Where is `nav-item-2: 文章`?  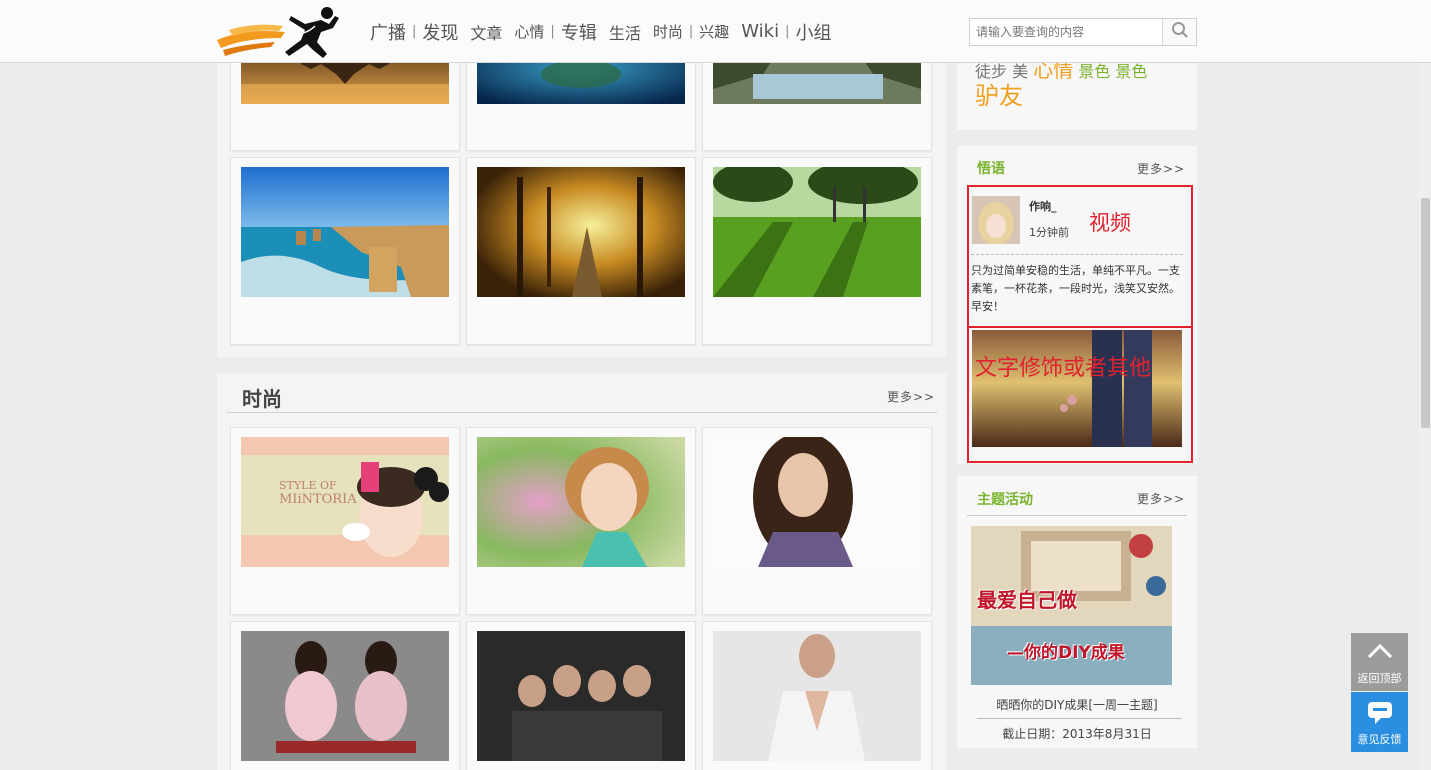 nav-item-2: 文章 is located at coordinates (486, 32).